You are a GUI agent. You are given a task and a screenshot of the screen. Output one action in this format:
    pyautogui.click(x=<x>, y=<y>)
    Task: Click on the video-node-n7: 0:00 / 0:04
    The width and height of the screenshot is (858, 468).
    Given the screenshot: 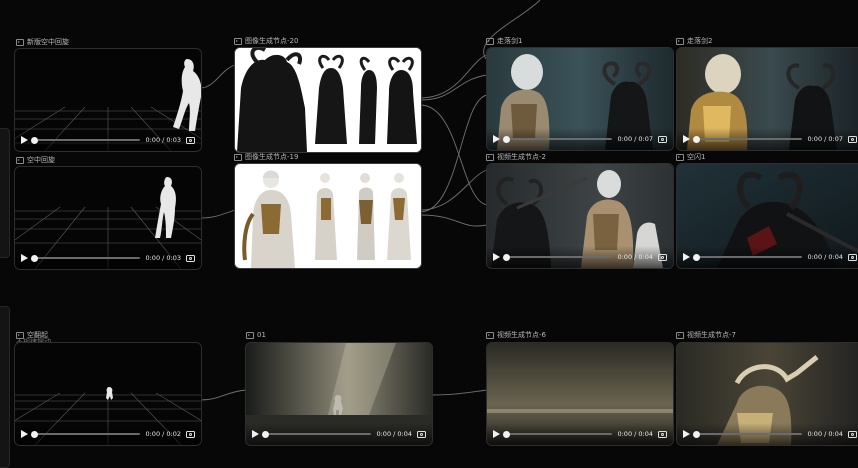 What is the action you would take?
    pyautogui.click(x=580, y=216)
    